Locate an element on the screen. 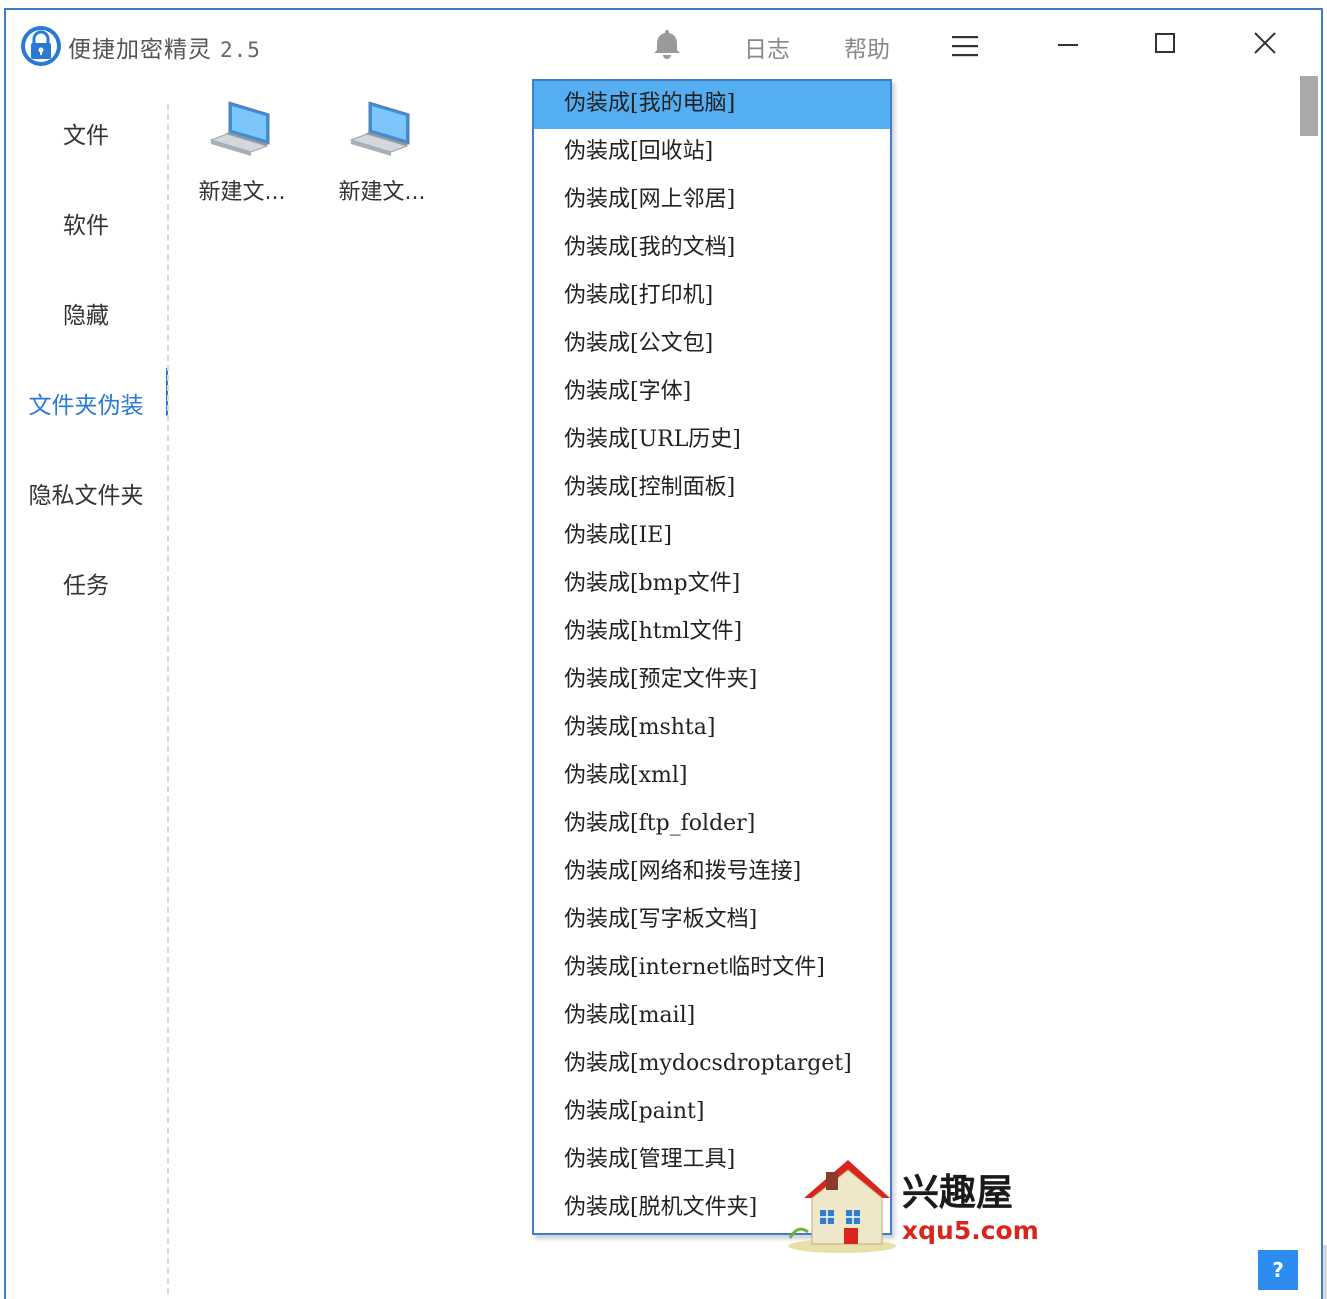  scrollbar-thumb is located at coordinates (1309, 106).